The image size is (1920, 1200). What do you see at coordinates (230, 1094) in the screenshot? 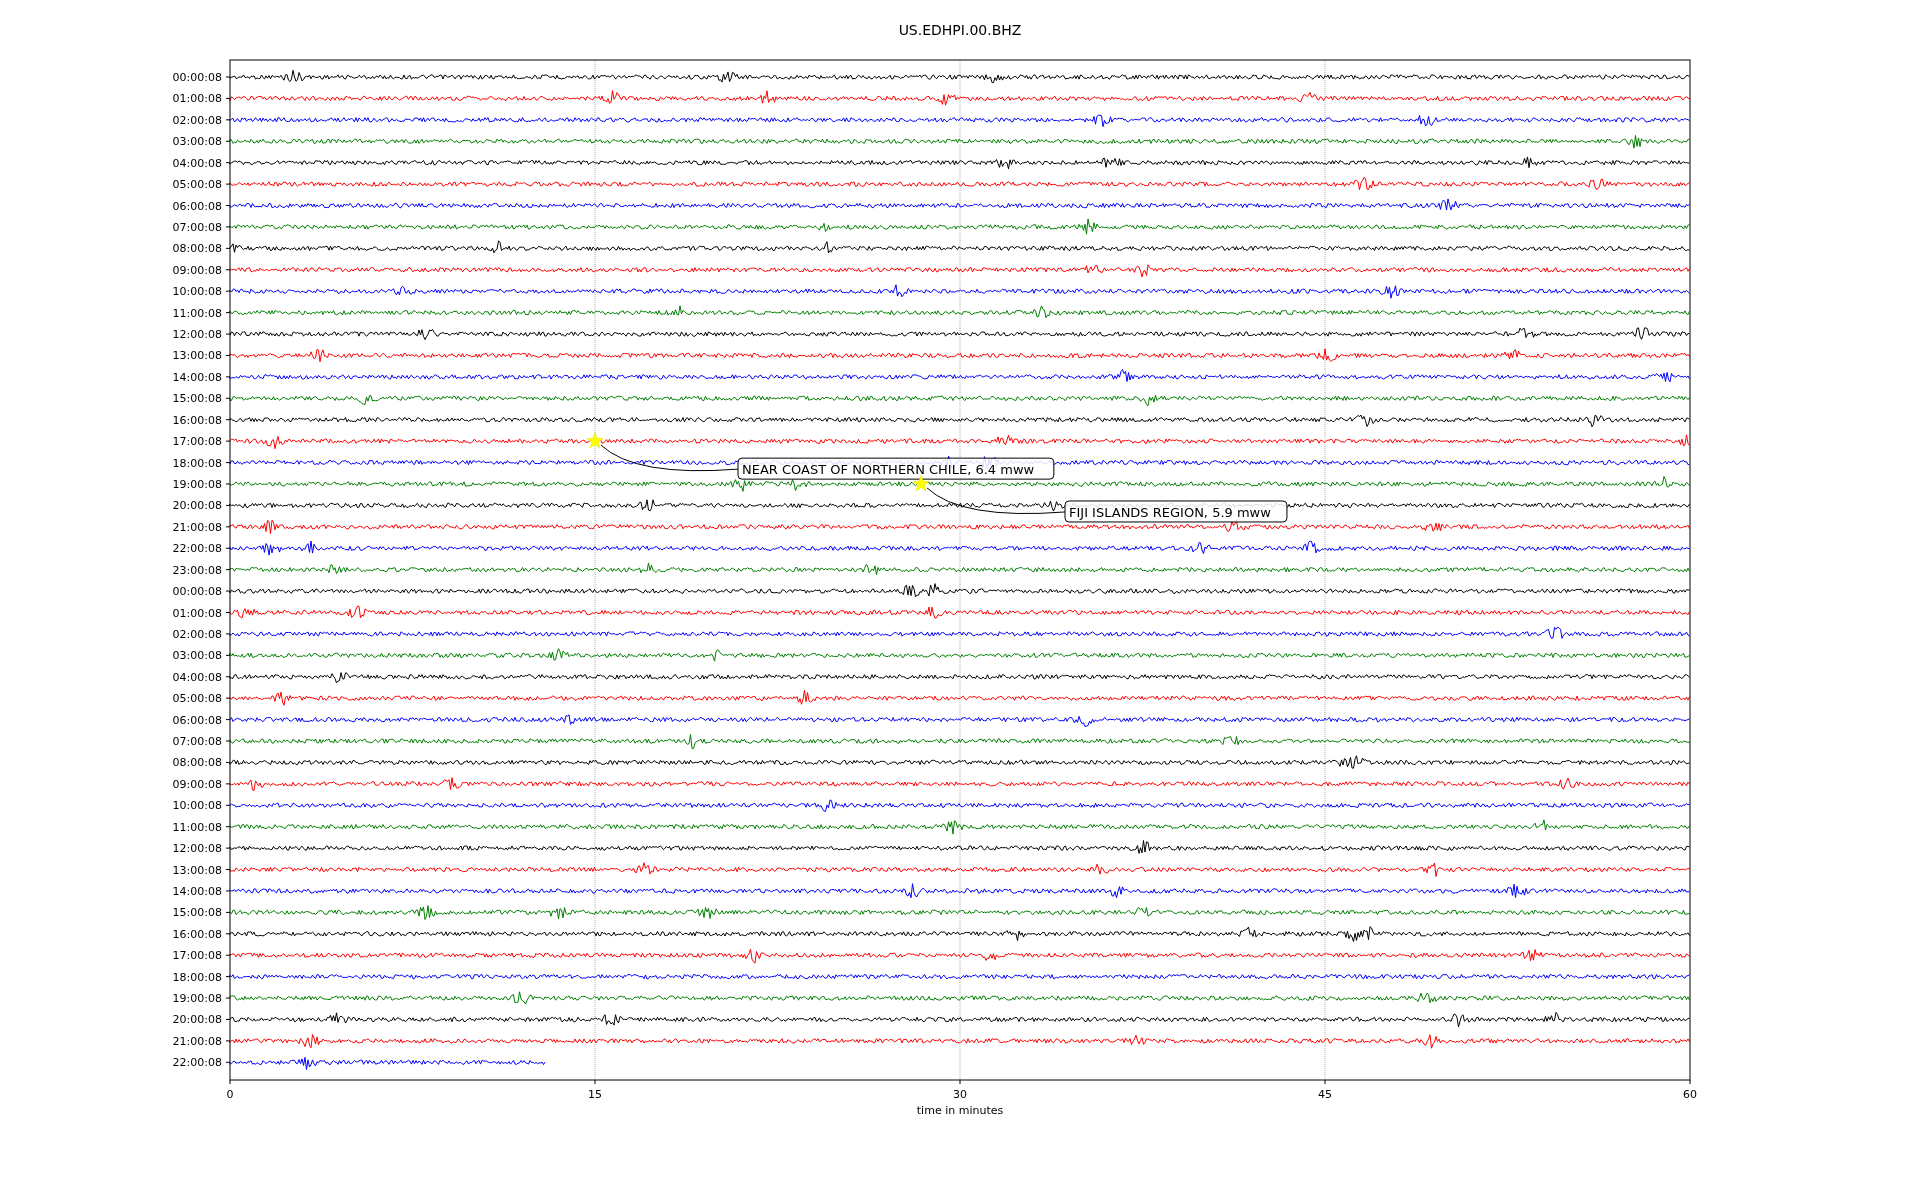
I see `x-tick-label: 0` at bounding box center [230, 1094].